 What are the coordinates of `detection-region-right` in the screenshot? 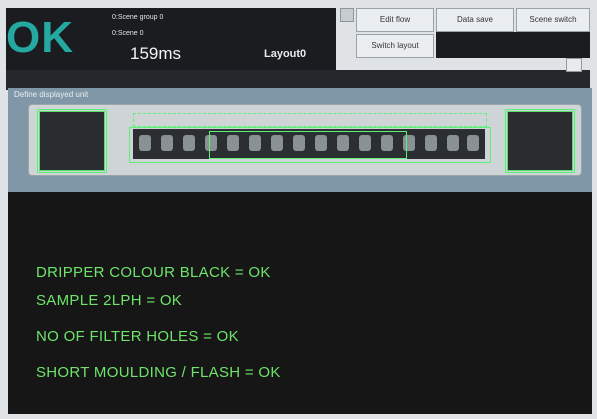 It's located at (540, 141).